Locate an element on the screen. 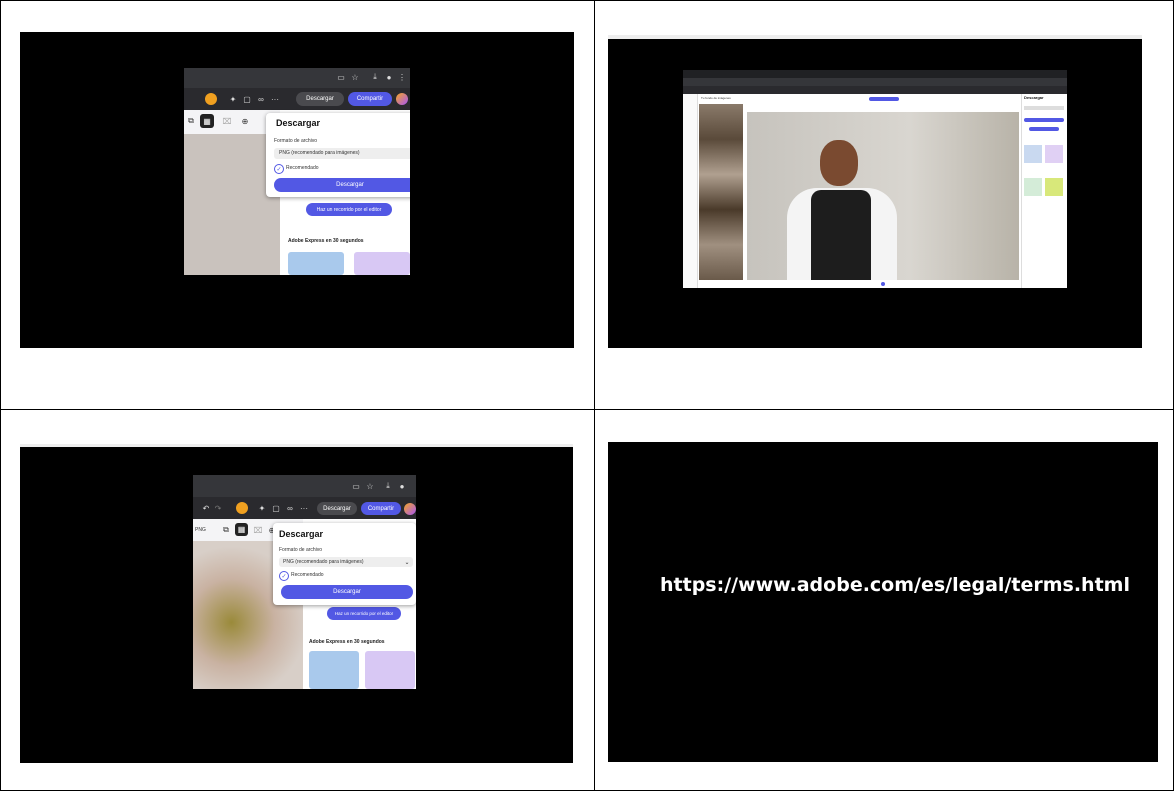 Image resolution: width=1174 pixels, height=791 pixels. panel-2-top-strip is located at coordinates (875, 37).